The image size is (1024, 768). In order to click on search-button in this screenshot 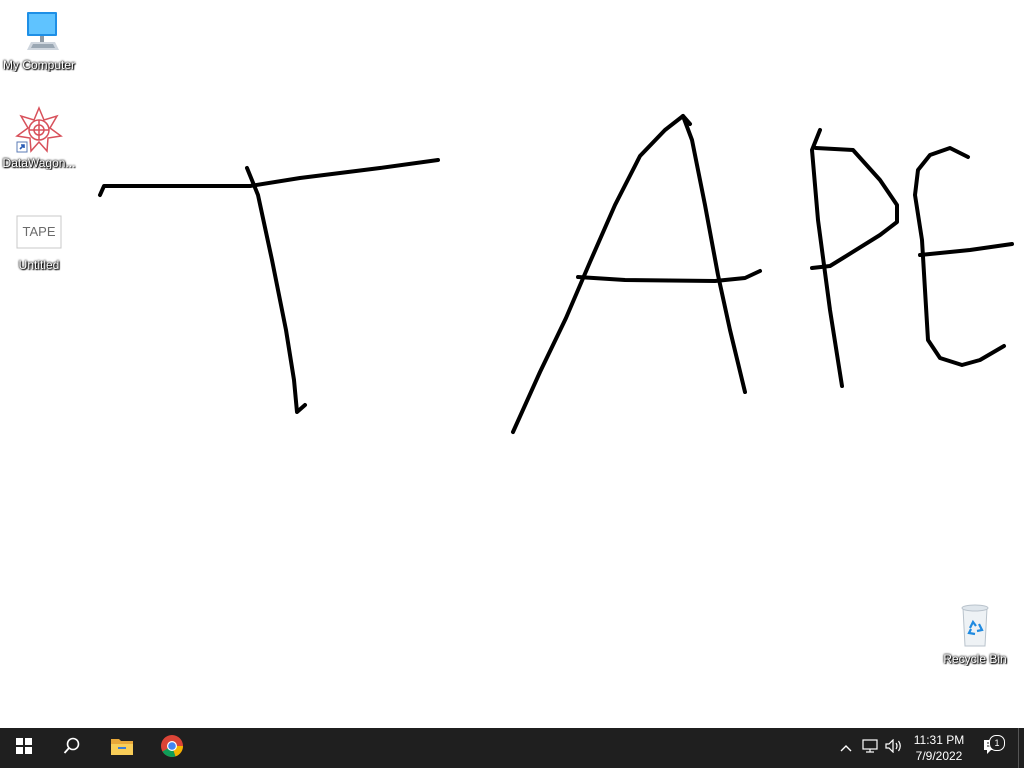, I will do `click(72, 748)`.